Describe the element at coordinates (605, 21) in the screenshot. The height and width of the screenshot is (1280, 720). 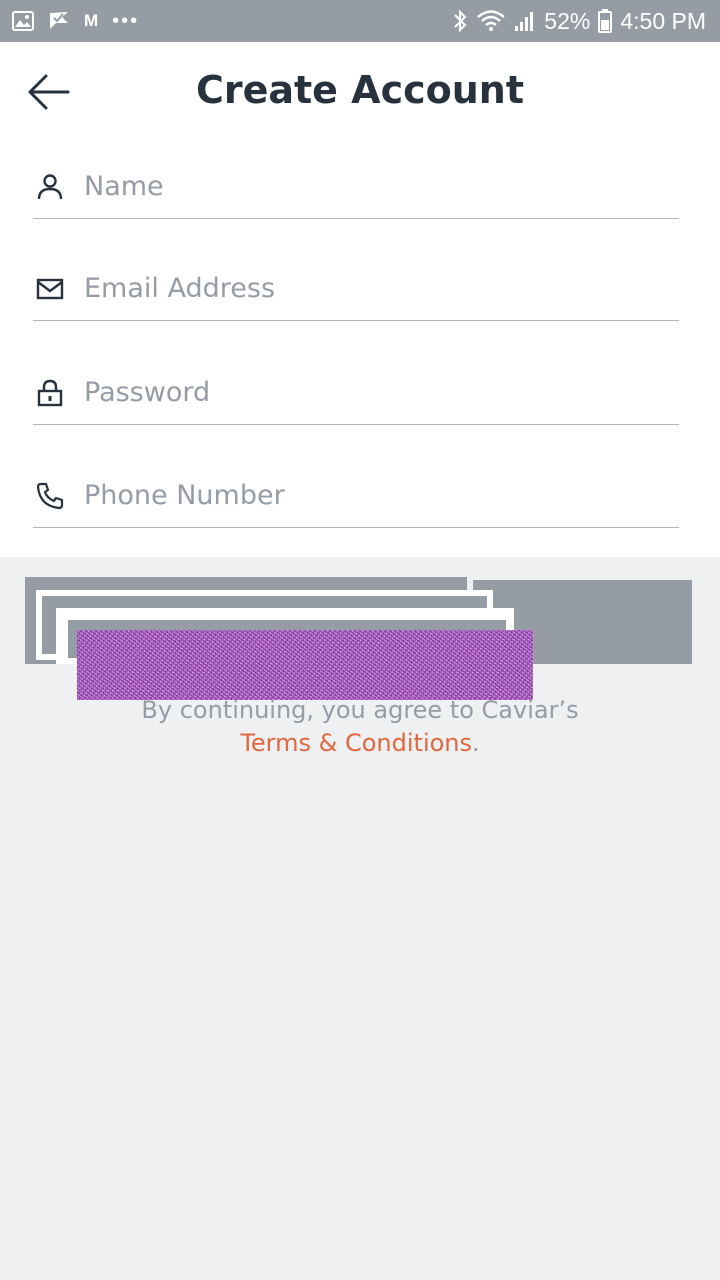
I see `battery-icon` at that location.